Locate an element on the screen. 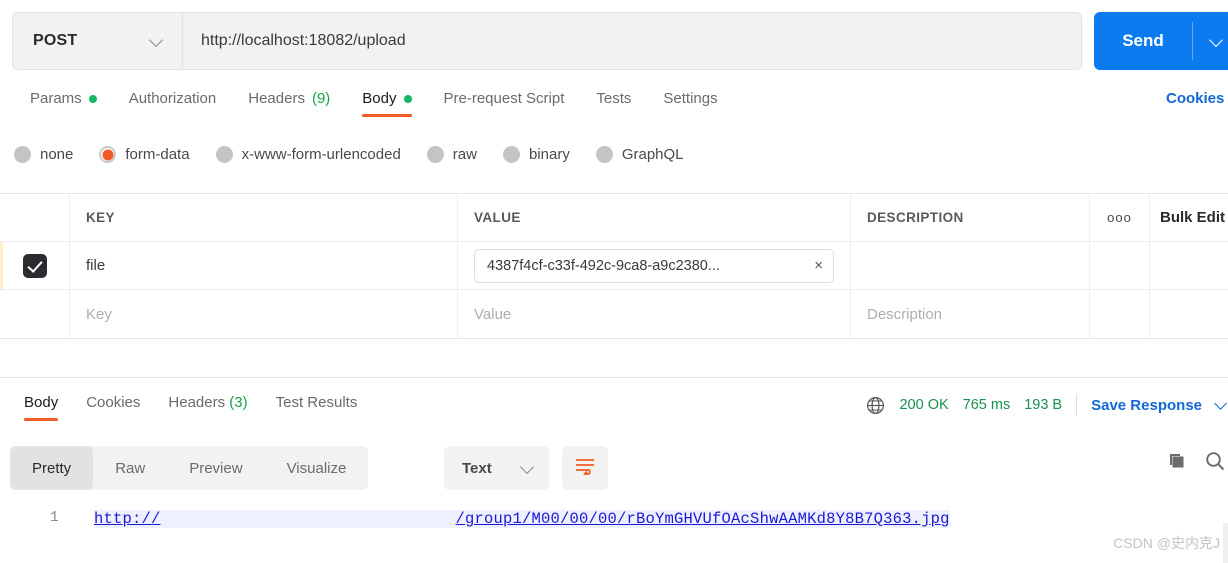  tab-headers-count: (9) is located at coordinates (321, 98).